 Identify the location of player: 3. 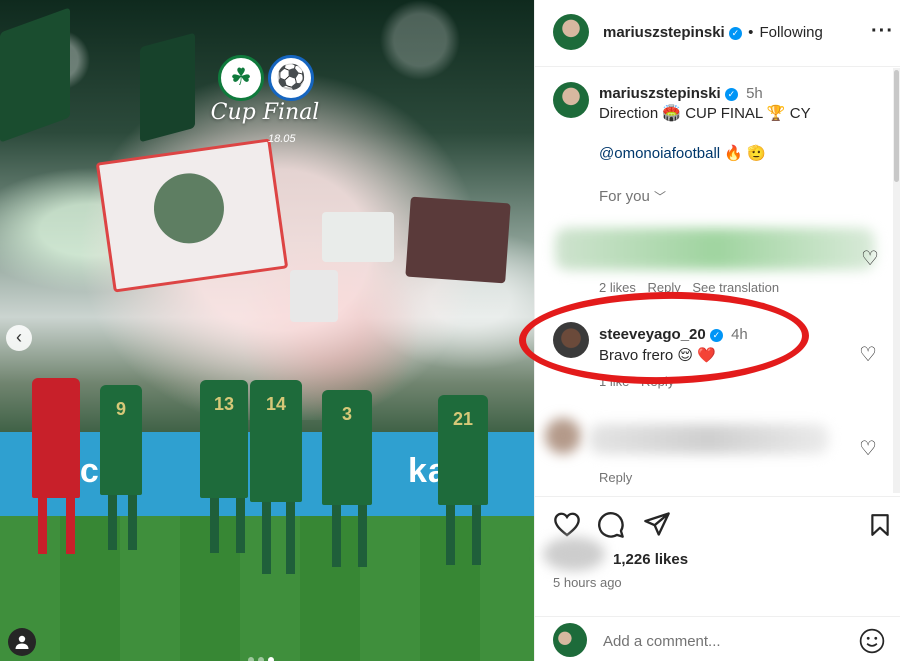
(347, 447).